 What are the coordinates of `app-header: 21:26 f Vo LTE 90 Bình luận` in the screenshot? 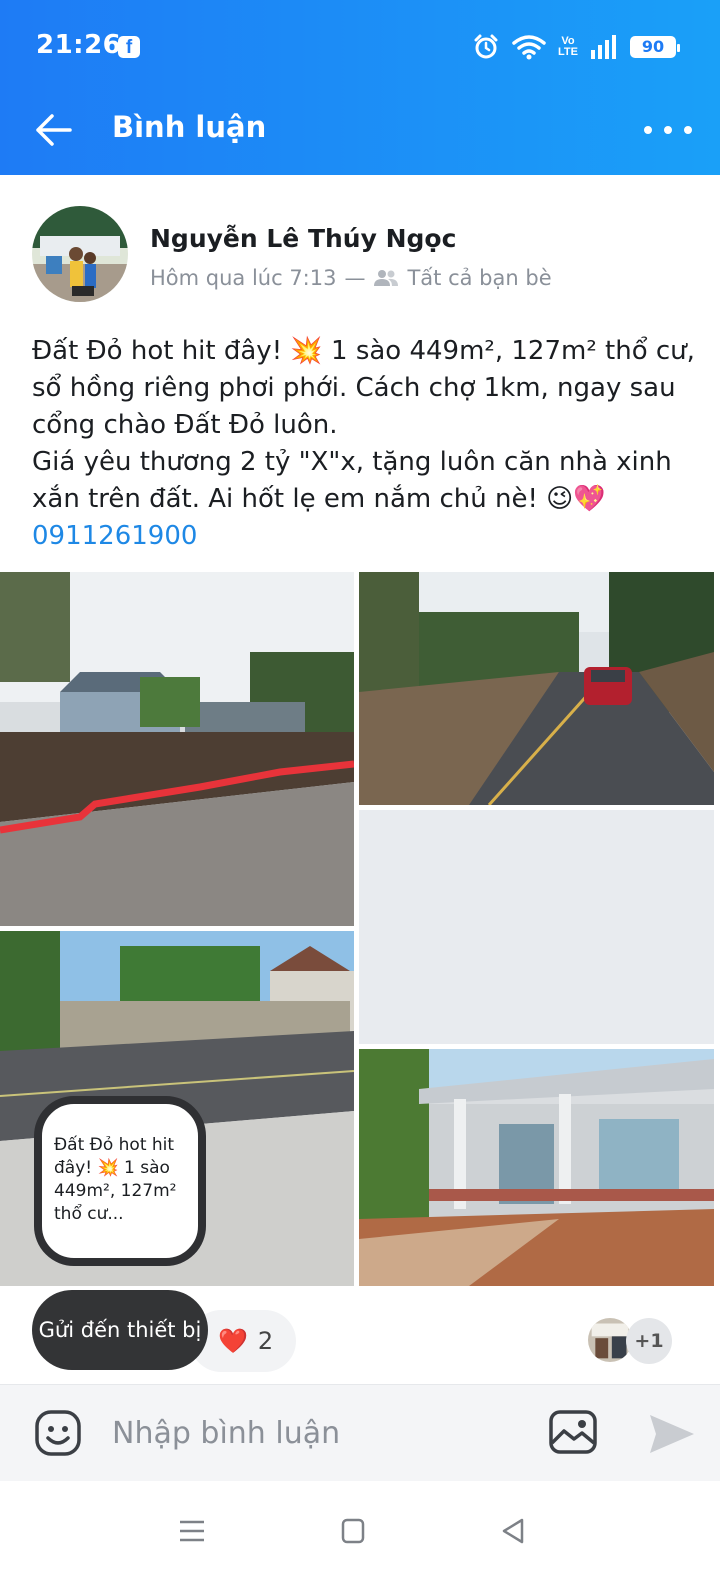 It's located at (360, 87).